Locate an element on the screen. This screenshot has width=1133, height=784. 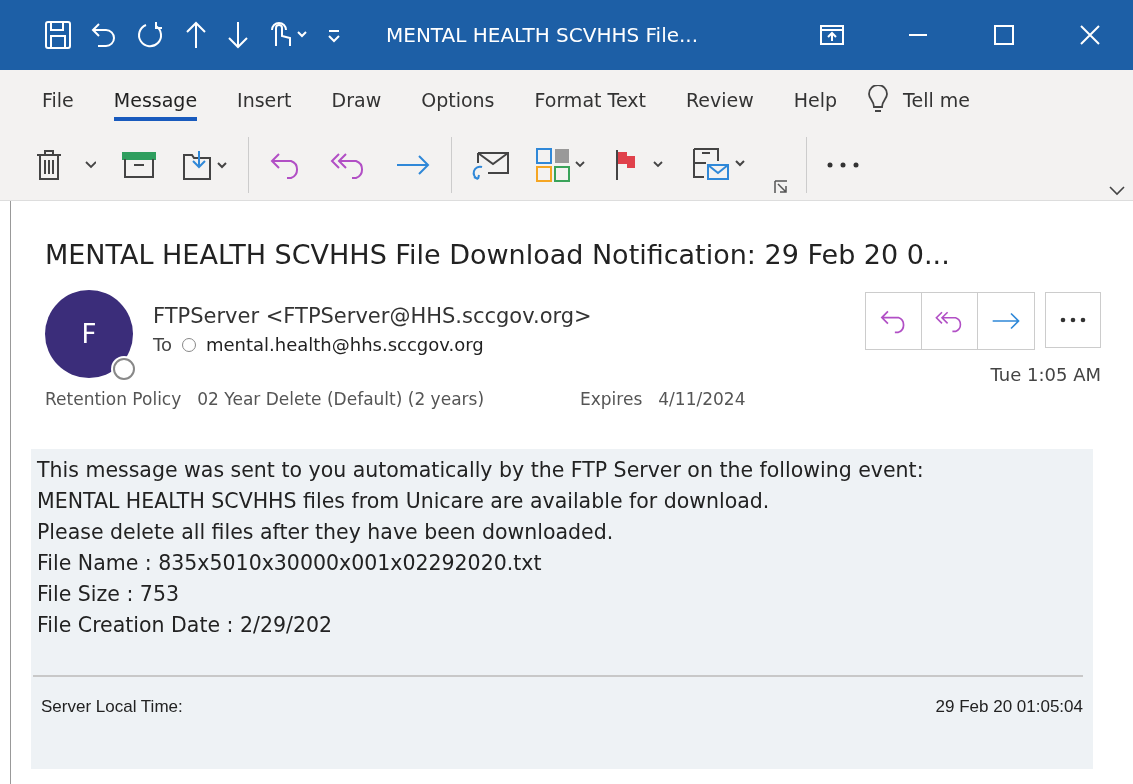
retention-value: 02 Year Delete (Default) (2 years) is located at coordinates (341, 399).